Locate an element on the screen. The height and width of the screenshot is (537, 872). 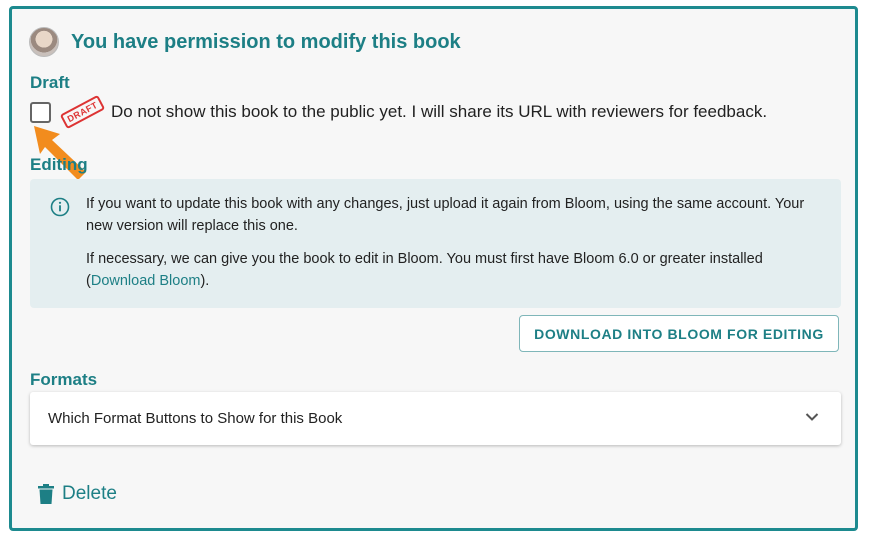
formats-section-label: Formats is located at coordinates (64, 379).